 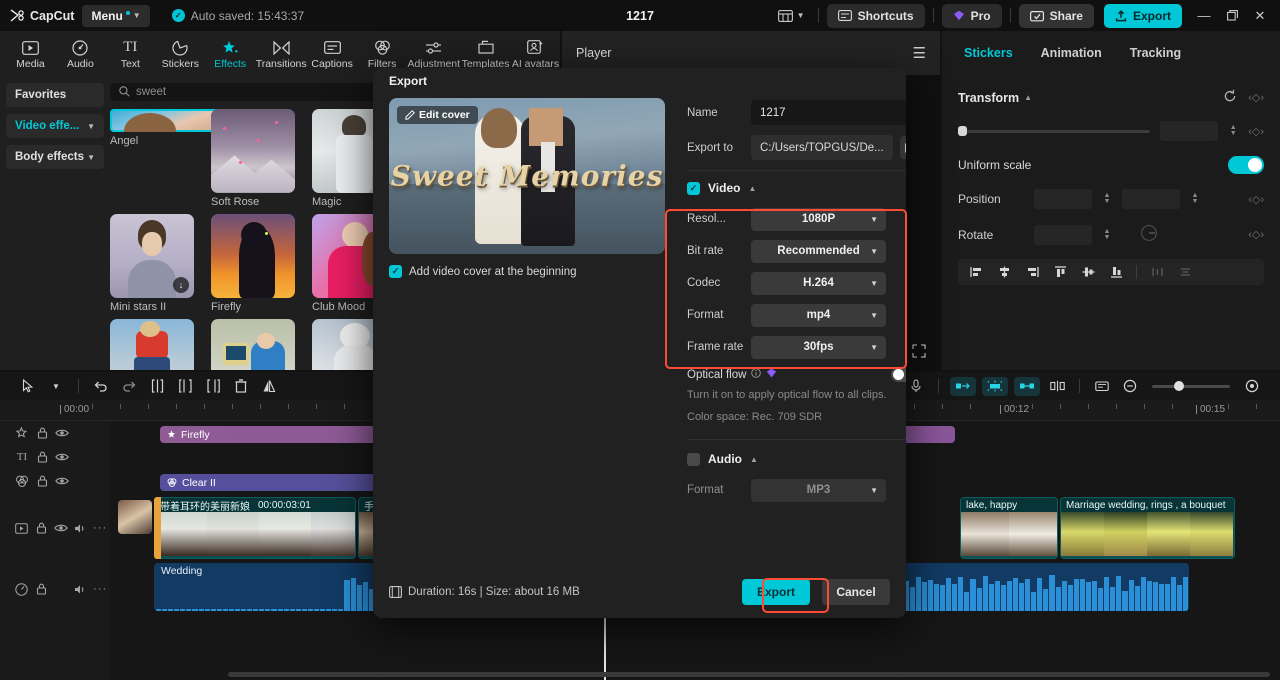 What do you see at coordinates (1260, 16) in the screenshot?
I see `close-button: ✕` at bounding box center [1260, 16].